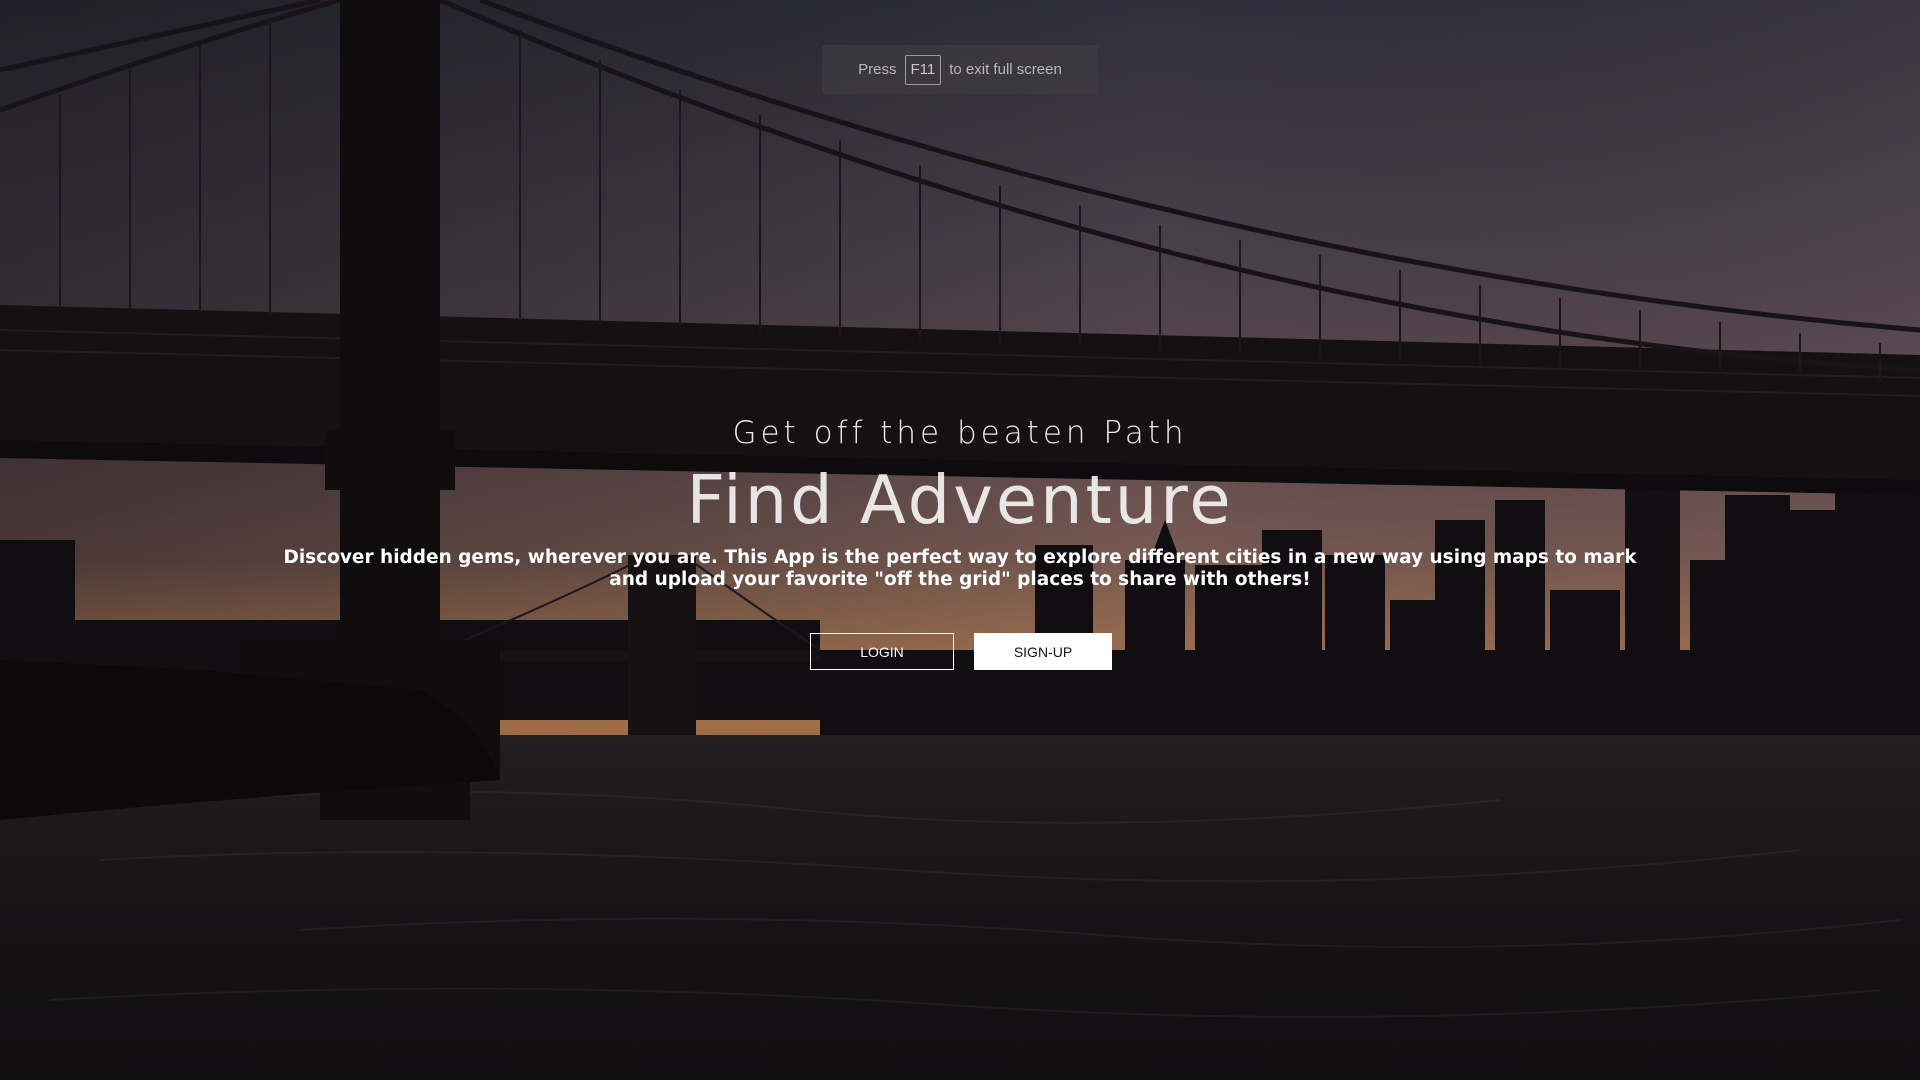 The image size is (1920, 1080). I want to click on fullscreen-notice-suffix: to exit full screen, so click(1005, 69).